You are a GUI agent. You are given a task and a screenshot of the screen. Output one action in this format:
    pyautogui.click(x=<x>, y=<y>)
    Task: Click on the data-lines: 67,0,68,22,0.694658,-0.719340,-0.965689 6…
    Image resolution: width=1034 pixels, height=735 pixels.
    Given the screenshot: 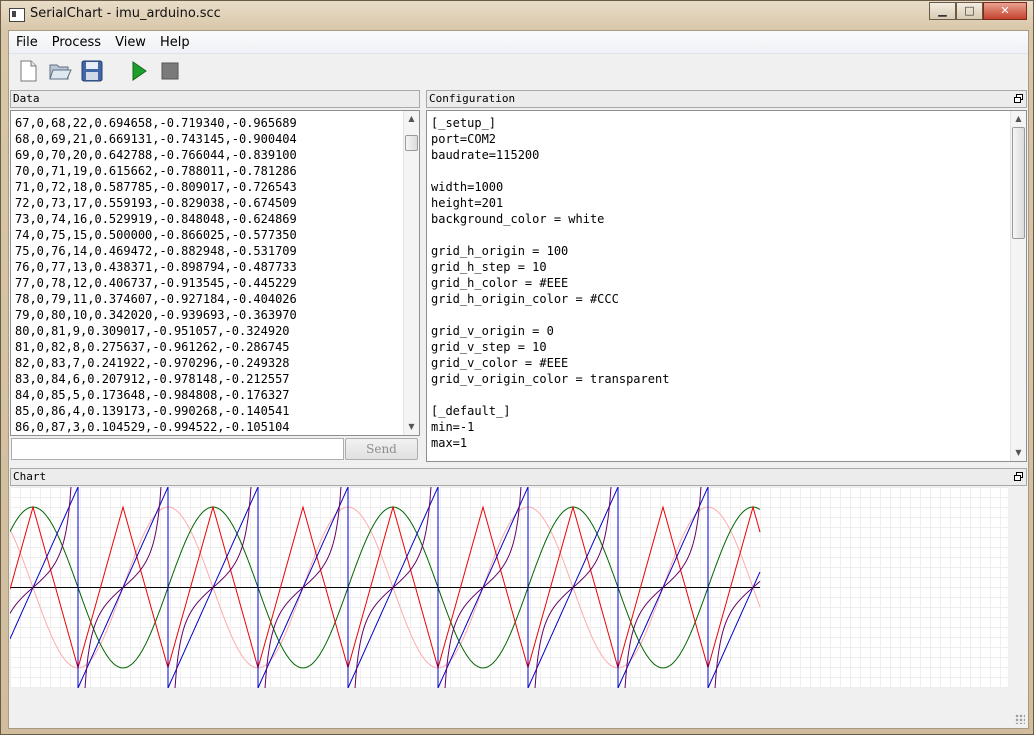 What is the action you would take?
    pyautogui.click(x=156, y=275)
    